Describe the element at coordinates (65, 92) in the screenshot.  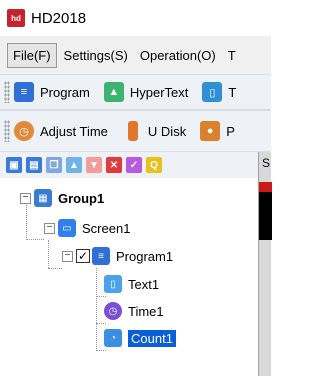
I see `program-label: Program` at that location.